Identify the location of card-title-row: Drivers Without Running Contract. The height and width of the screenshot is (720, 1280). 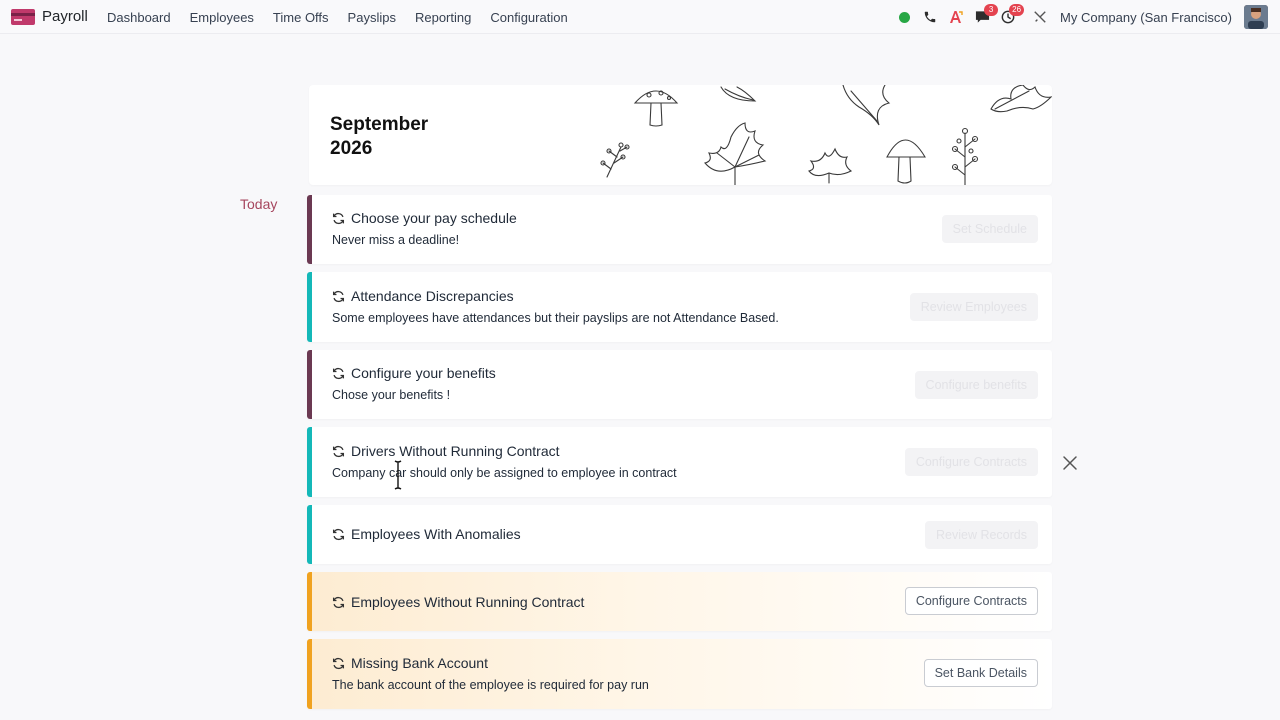
(446, 451).